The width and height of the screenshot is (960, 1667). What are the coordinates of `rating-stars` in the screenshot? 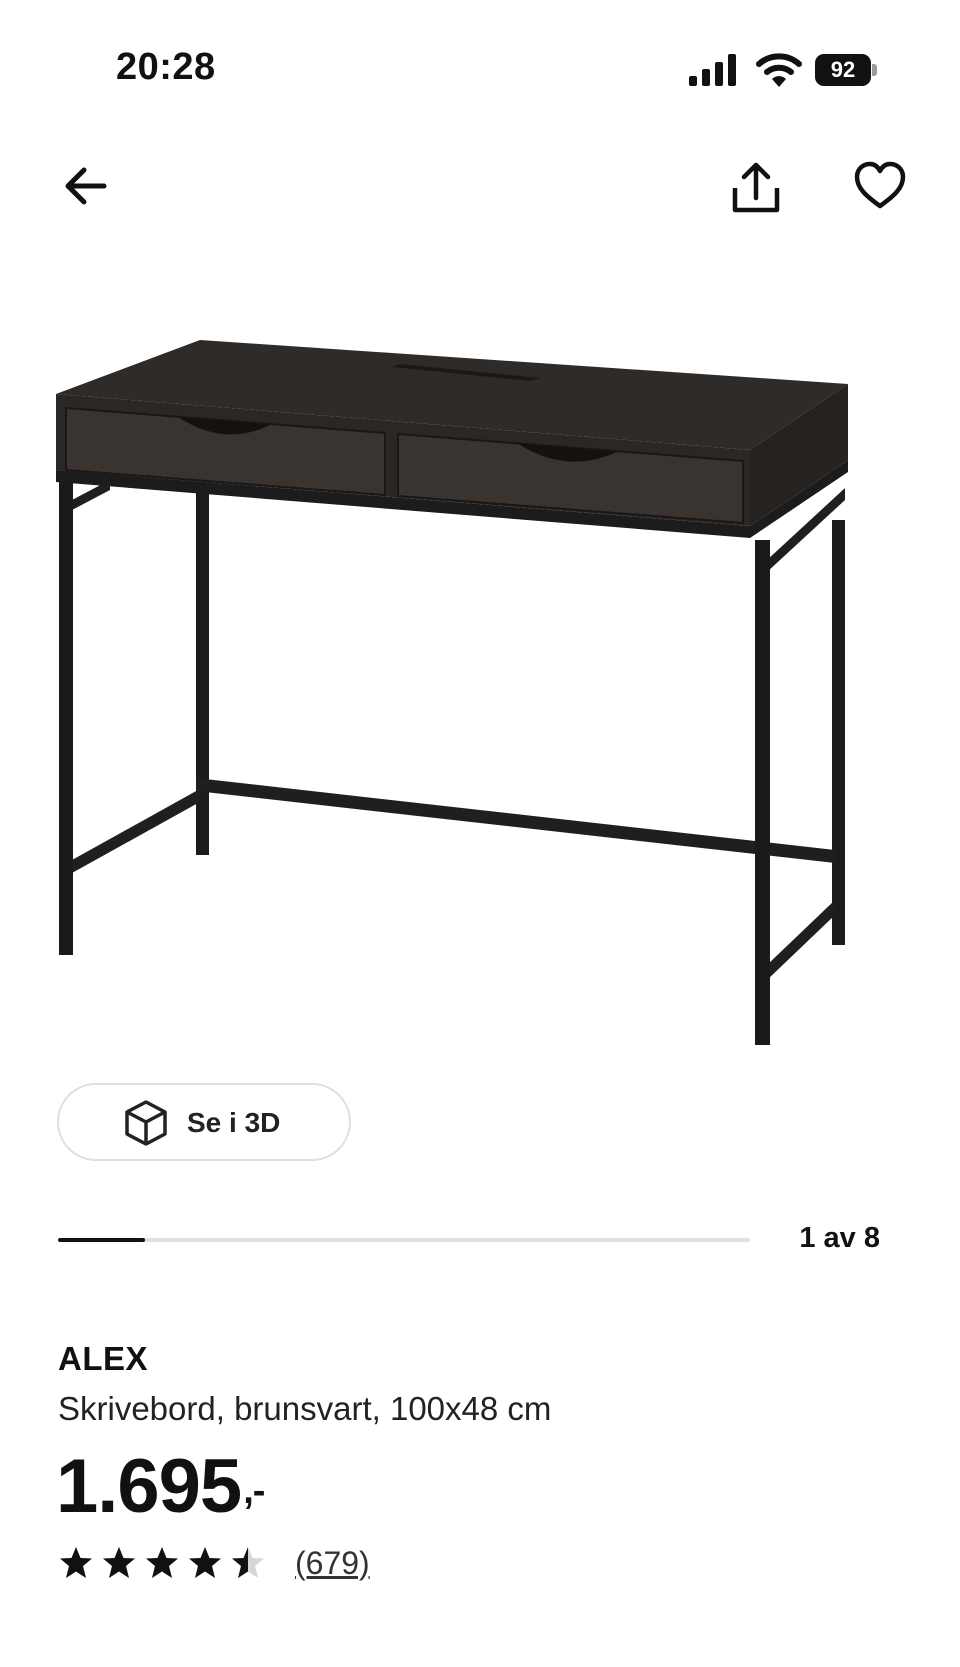 It's located at (165, 1563).